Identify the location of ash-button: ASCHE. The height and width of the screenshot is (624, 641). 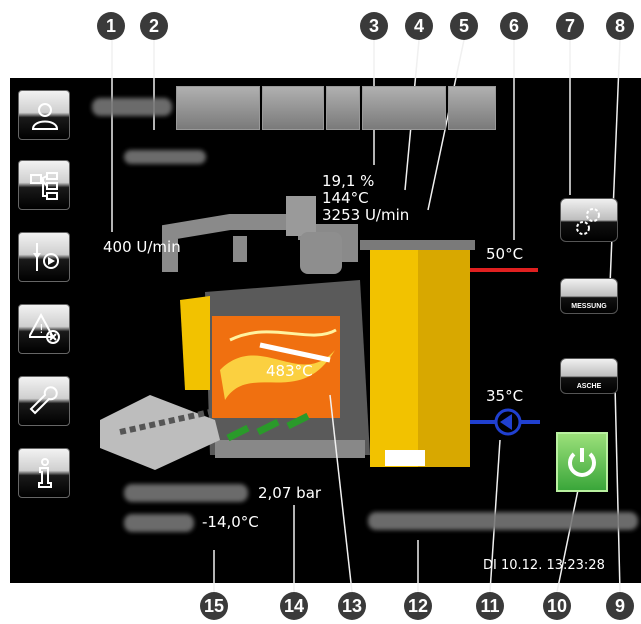
(589, 376).